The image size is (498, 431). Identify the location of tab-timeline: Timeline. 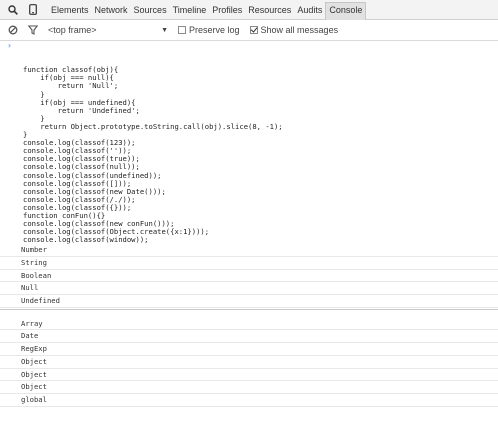
(190, 10).